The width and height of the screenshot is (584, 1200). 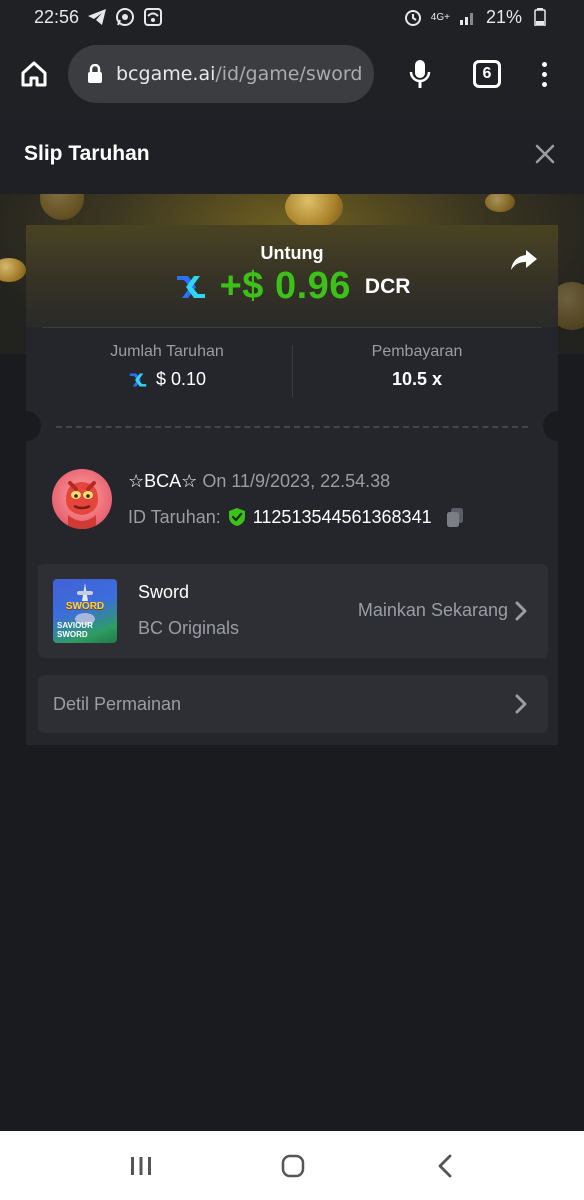 I want to click on signal-icon, so click(x=468, y=17).